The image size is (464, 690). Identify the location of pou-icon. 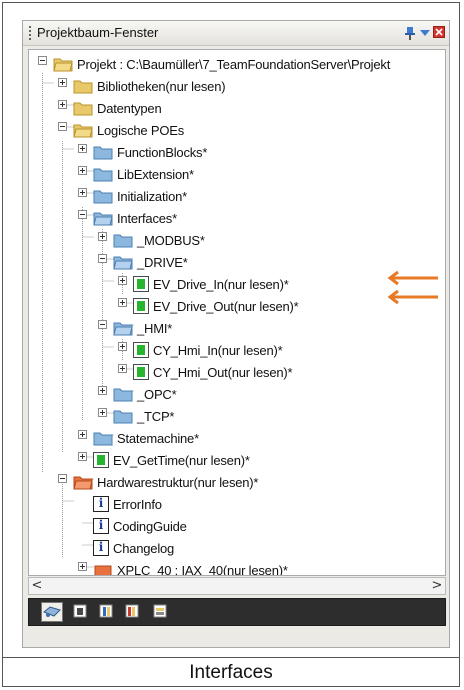
(80, 611).